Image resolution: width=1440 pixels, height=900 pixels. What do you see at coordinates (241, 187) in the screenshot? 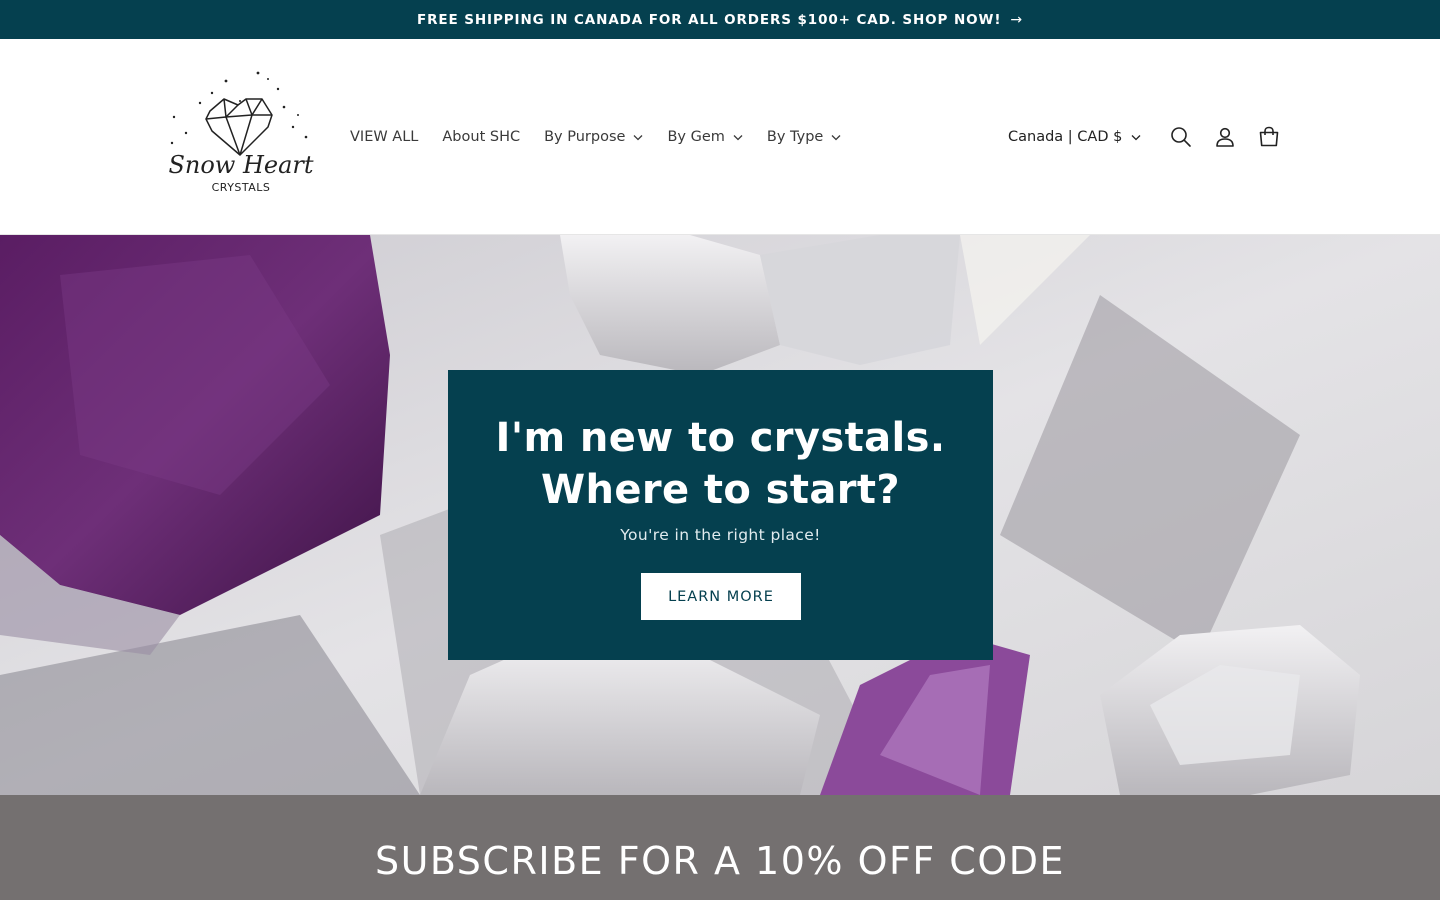
I see `svg-text: CRYSTALS` at bounding box center [241, 187].